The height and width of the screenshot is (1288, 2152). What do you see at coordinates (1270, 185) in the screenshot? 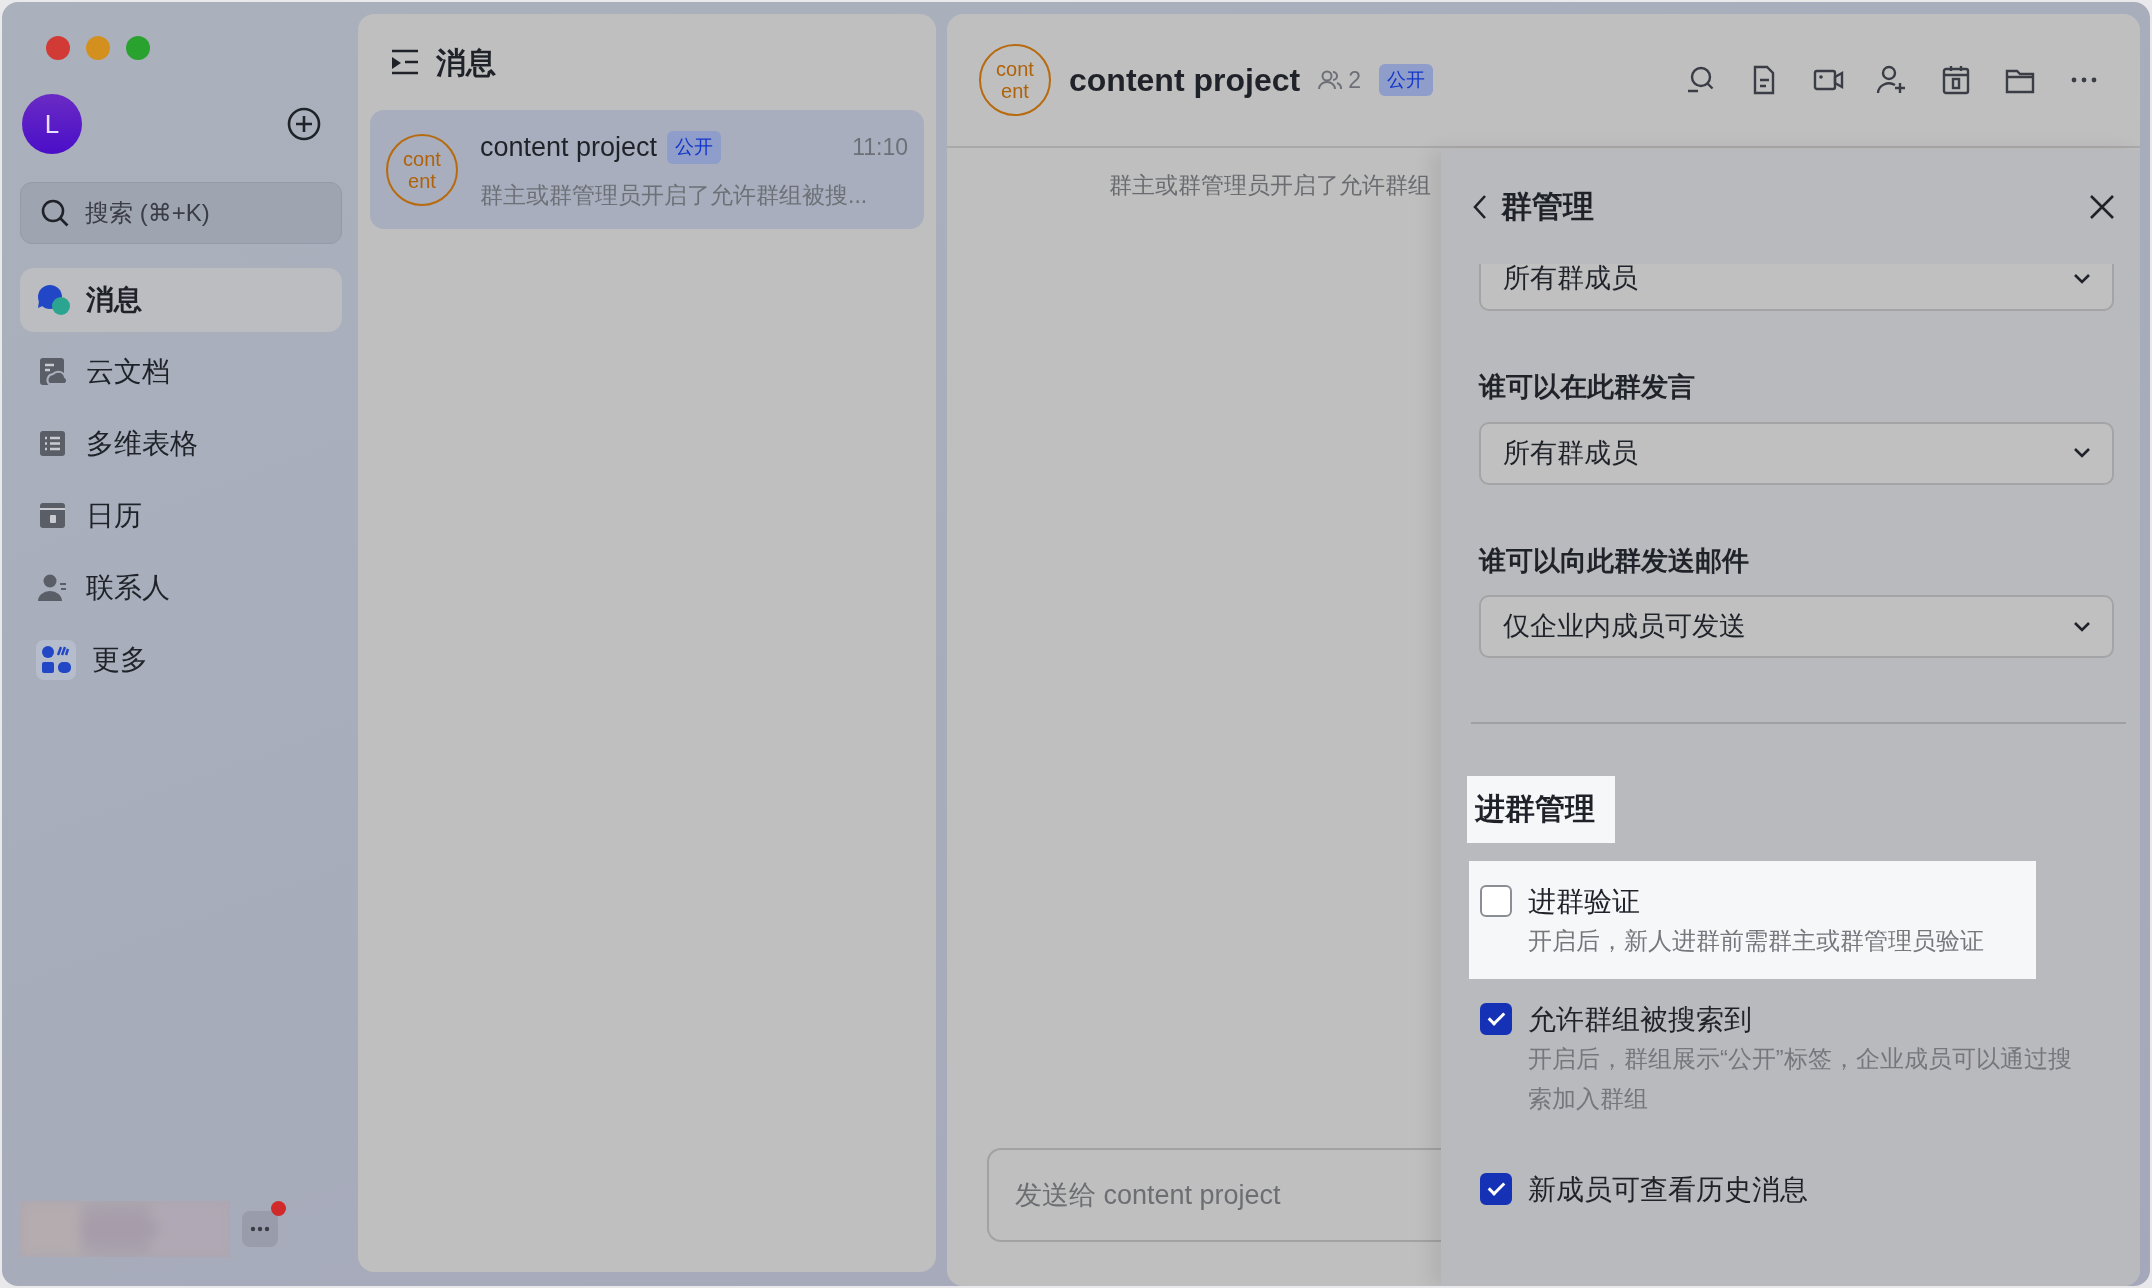
I see `system-message: 群主或群管理员开启了允许群组` at bounding box center [1270, 185].